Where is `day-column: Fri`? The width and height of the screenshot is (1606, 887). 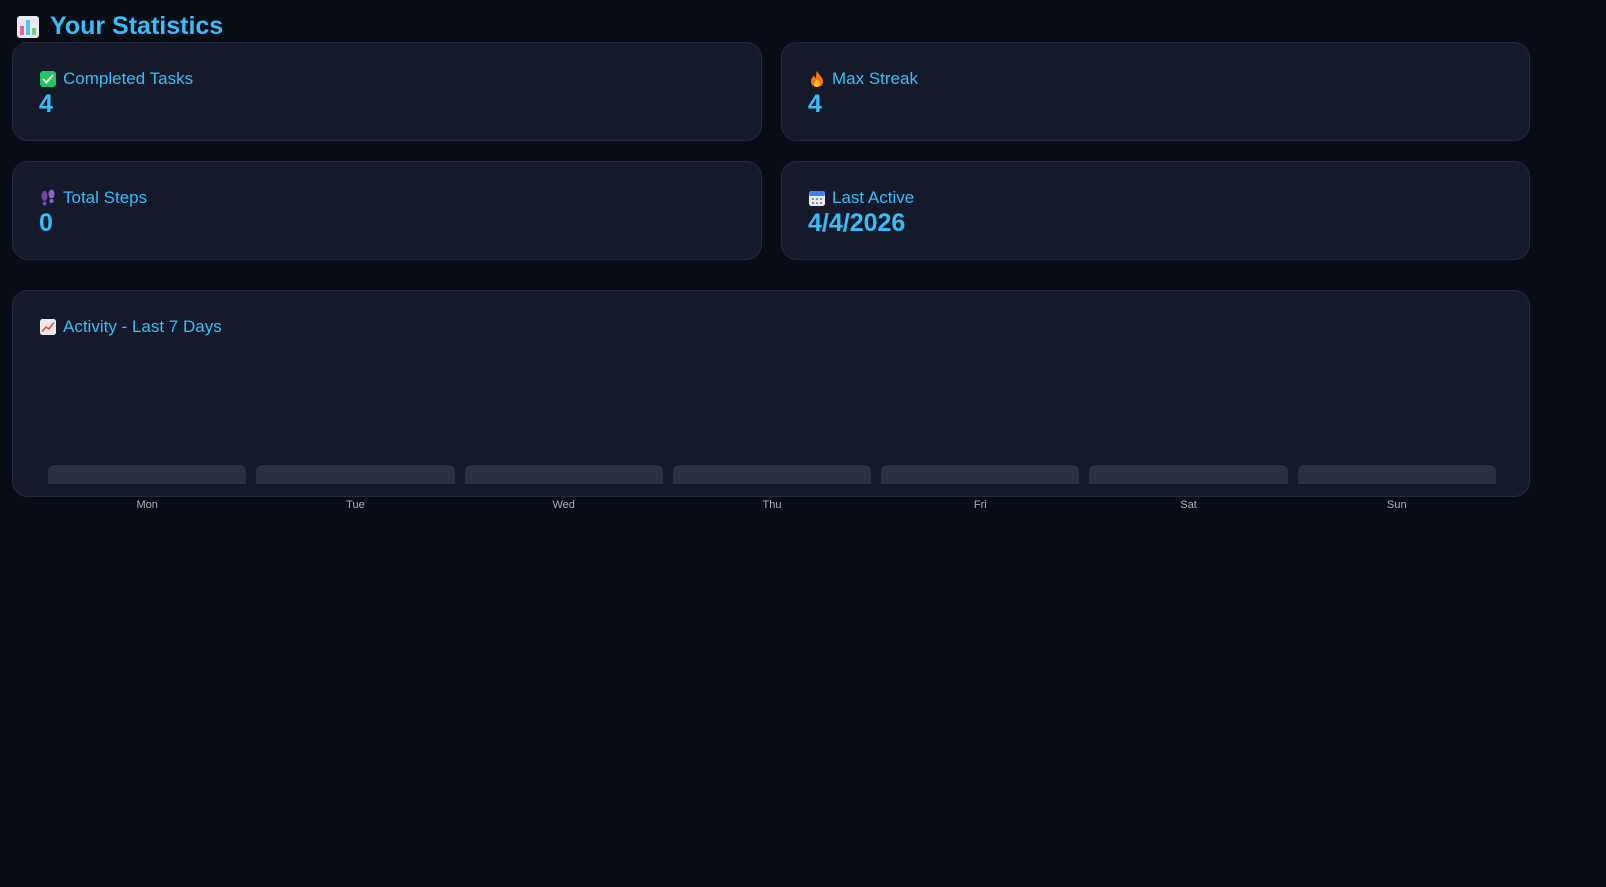 day-column: Fri is located at coordinates (980, 482).